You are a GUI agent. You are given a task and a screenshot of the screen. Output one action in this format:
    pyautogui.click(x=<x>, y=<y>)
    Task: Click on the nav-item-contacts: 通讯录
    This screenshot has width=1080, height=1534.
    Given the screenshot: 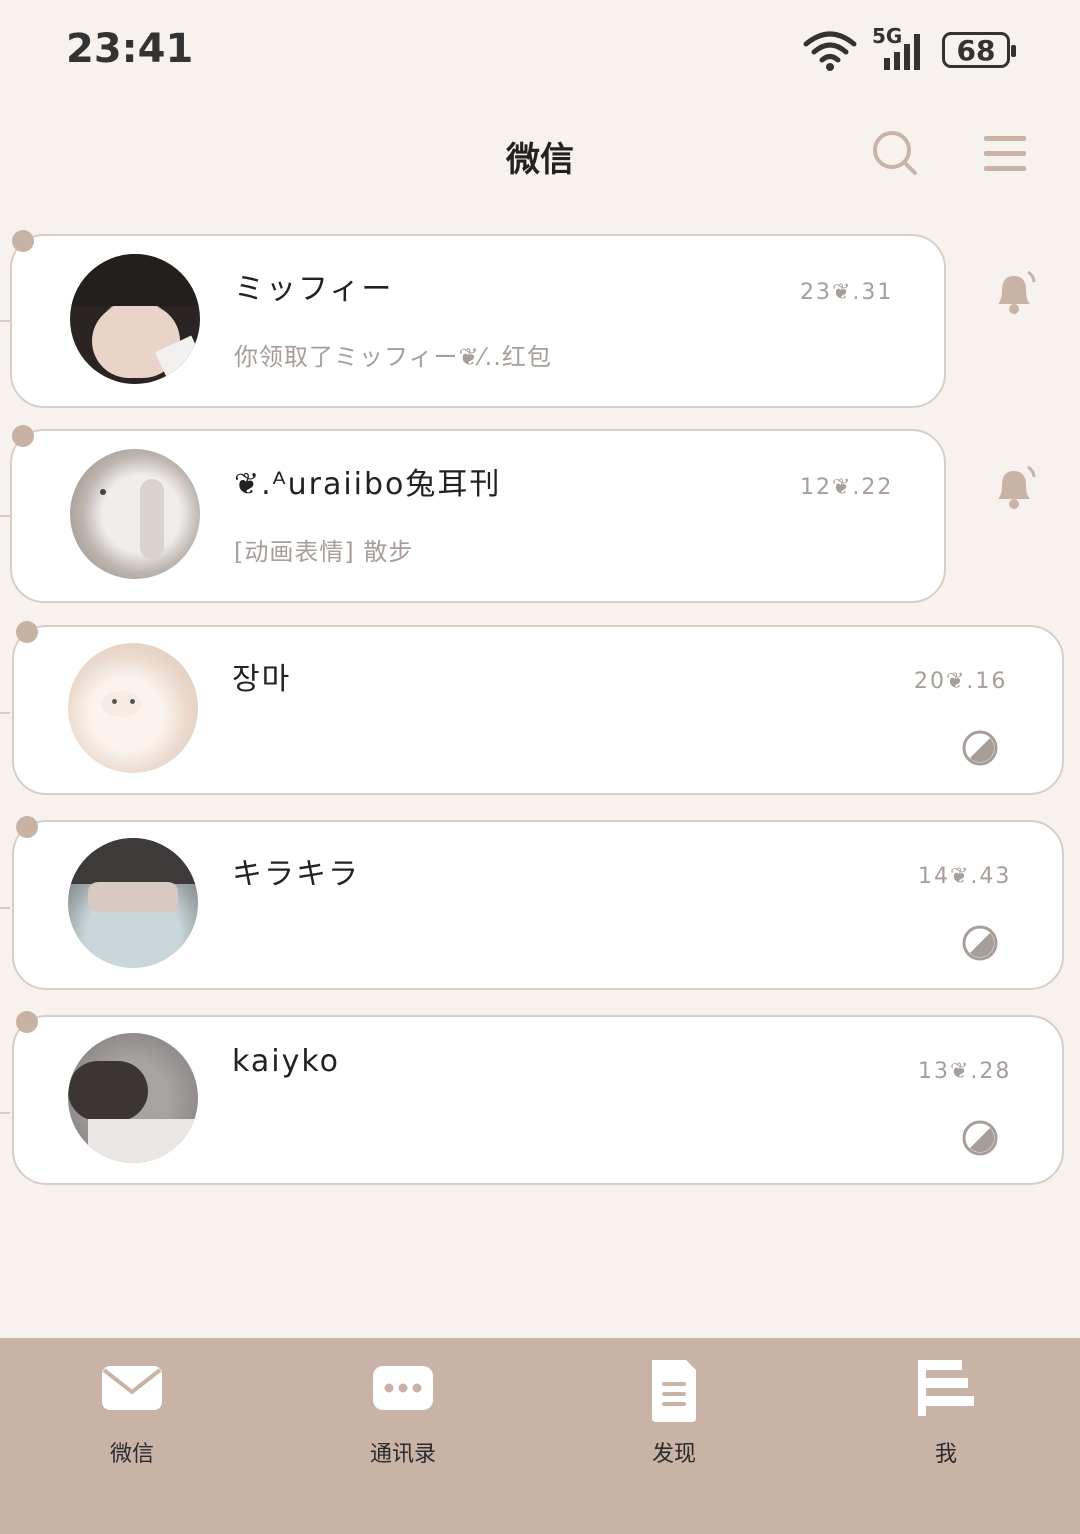 What is the action you would take?
    pyautogui.click(x=403, y=1436)
    